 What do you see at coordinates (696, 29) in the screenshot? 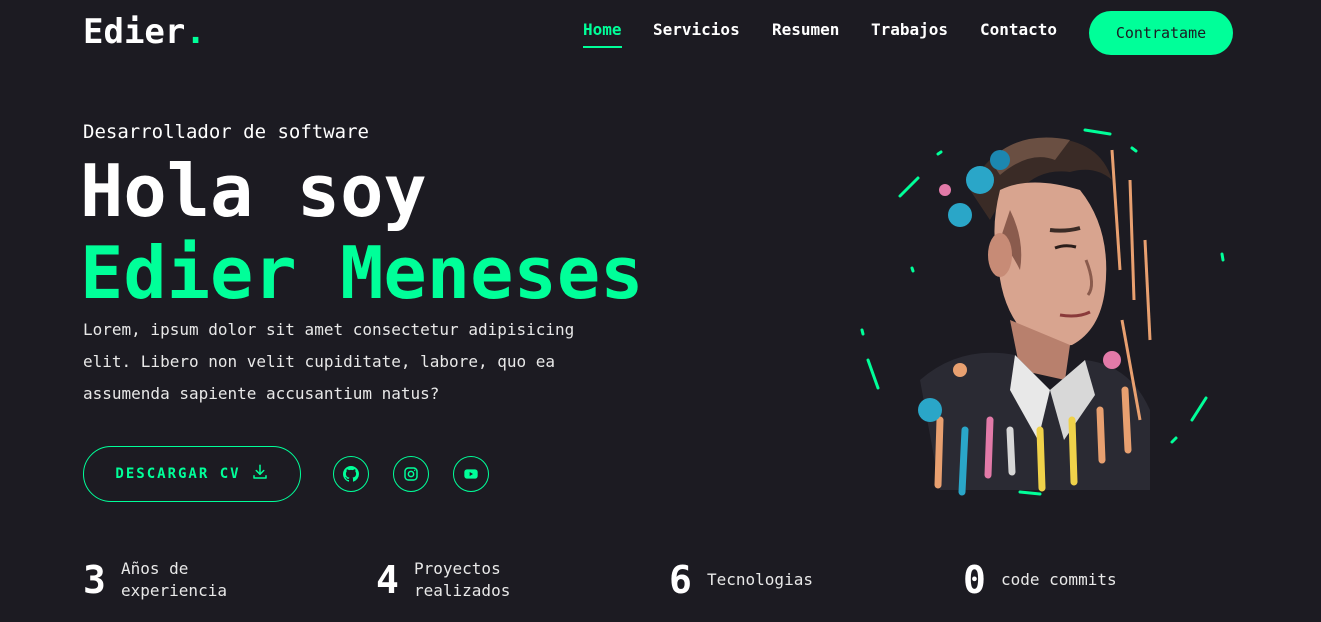
I see `nav-item-servicios: Servicios` at bounding box center [696, 29].